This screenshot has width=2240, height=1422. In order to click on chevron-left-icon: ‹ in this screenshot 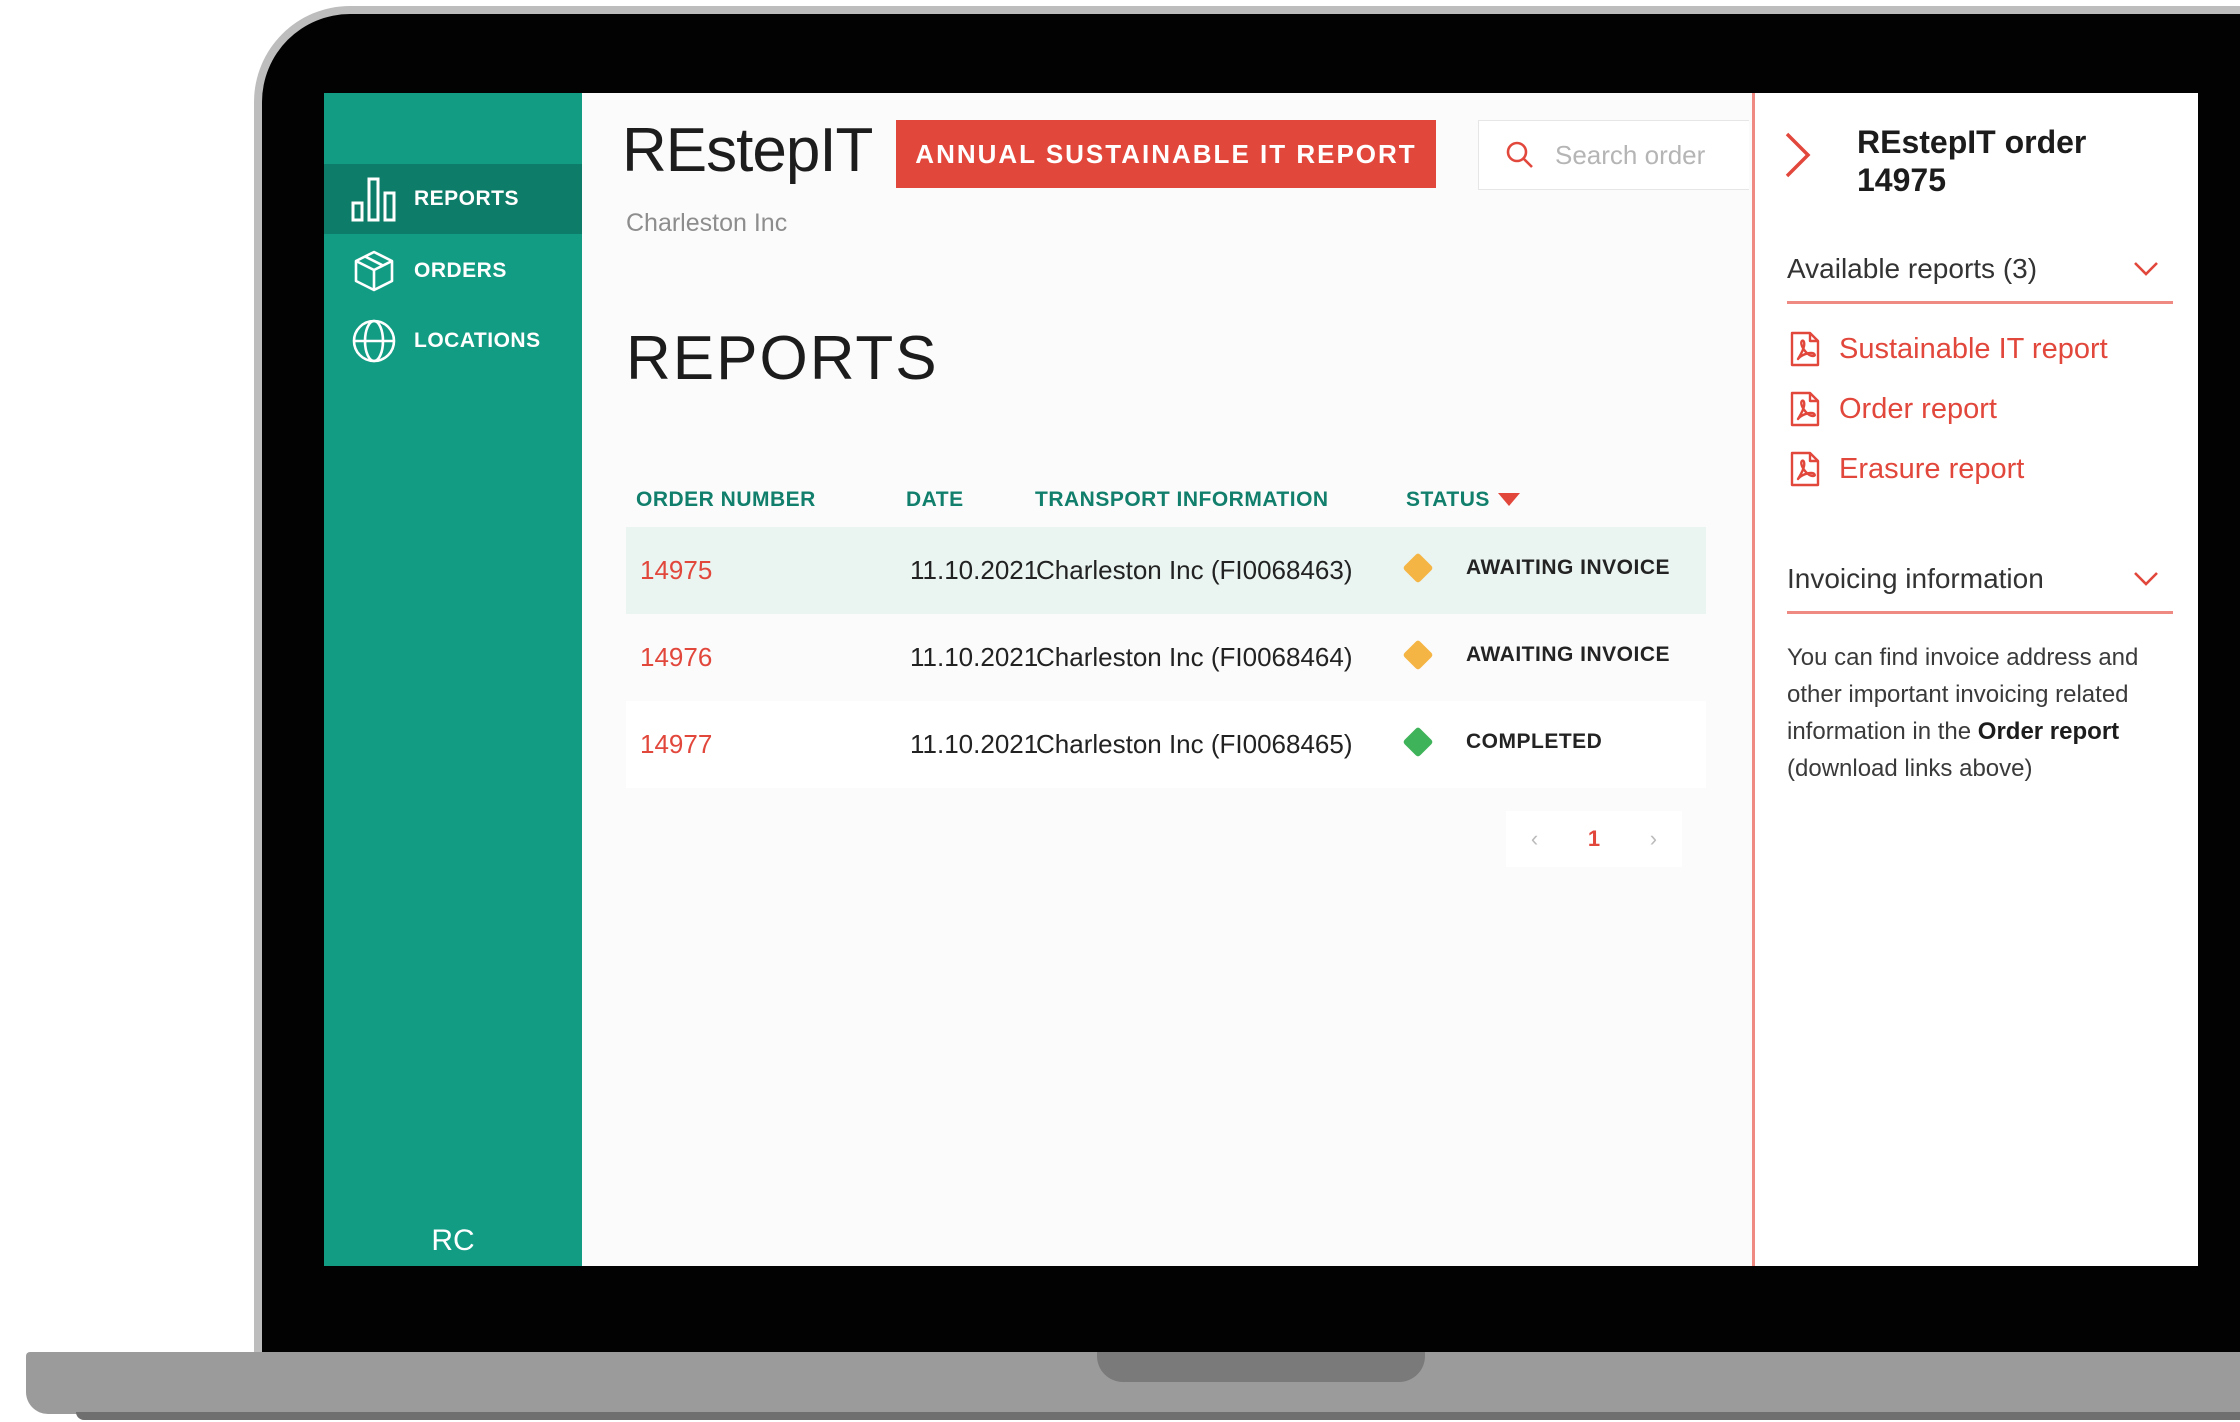, I will do `click(1534, 839)`.